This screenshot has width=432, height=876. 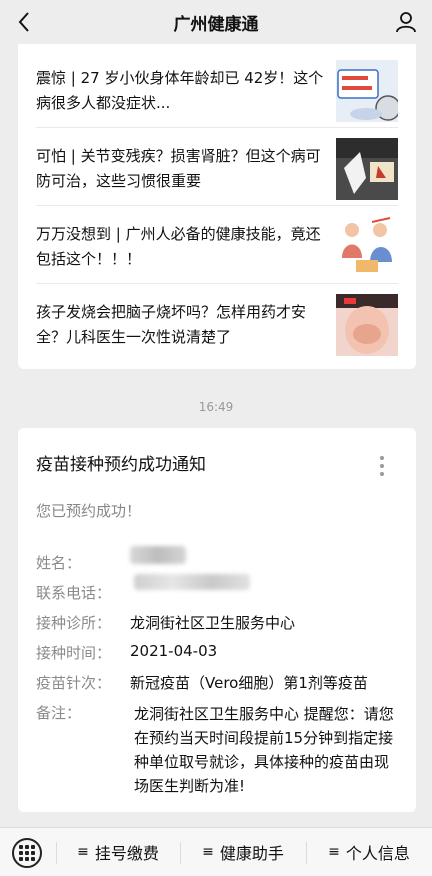 I want to click on name-label: 姓名：, so click(x=59, y=563).